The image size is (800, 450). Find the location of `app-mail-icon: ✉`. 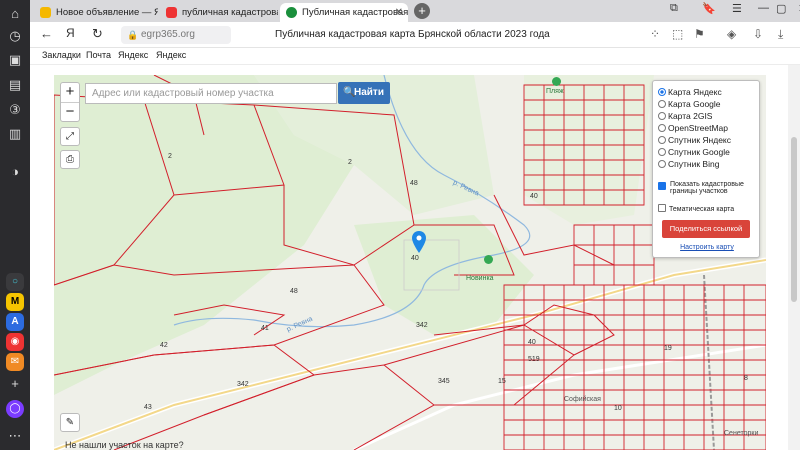

app-mail-icon: ✉ is located at coordinates (15, 362).